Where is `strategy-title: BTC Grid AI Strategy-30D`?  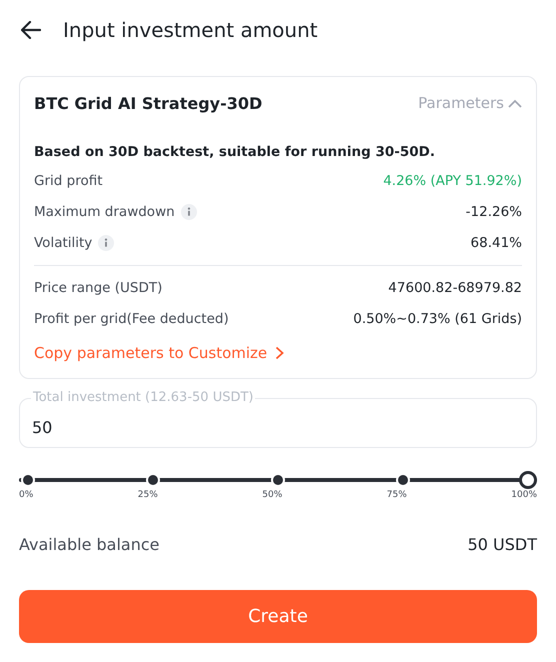
strategy-title: BTC Grid AI Strategy-30D is located at coordinates (148, 103).